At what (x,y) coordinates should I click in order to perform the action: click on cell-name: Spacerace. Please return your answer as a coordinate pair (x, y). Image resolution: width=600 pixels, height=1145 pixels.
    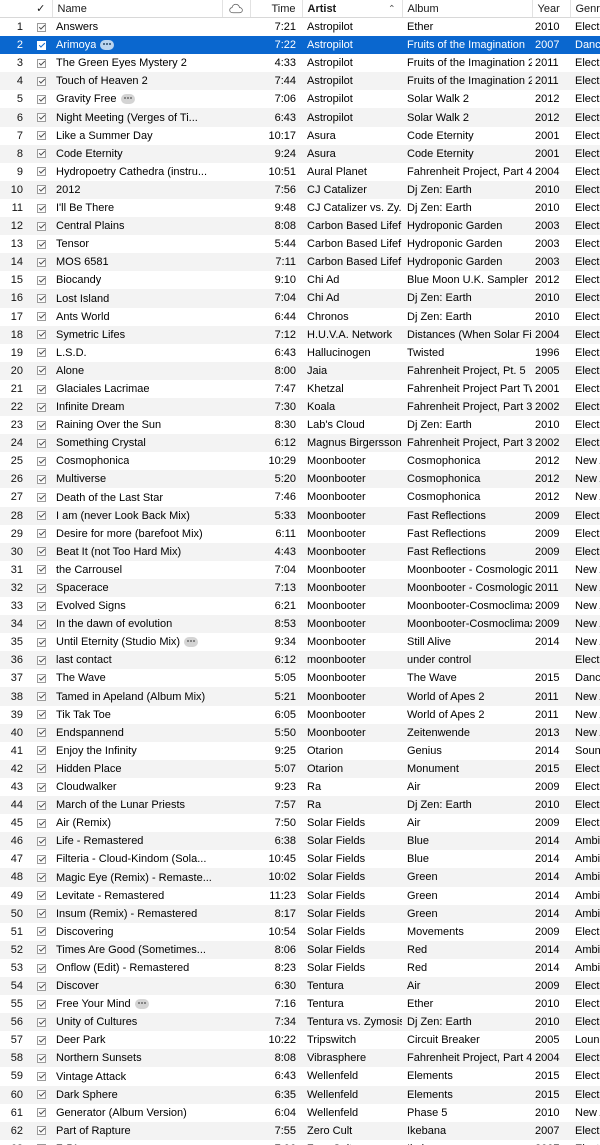
    Looking at the image, I should click on (137, 588).